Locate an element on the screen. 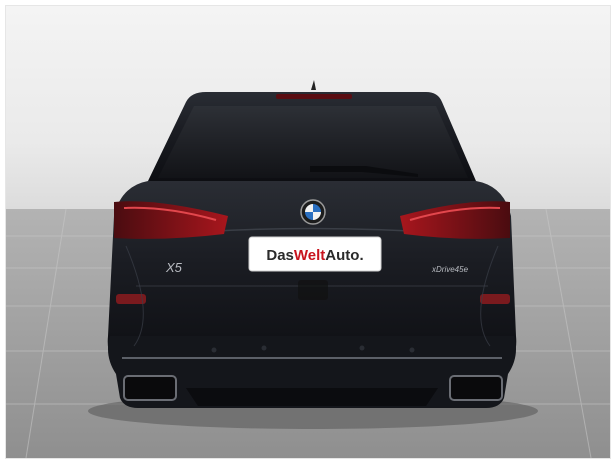  plate-text-part2: Welt is located at coordinates (309, 255).